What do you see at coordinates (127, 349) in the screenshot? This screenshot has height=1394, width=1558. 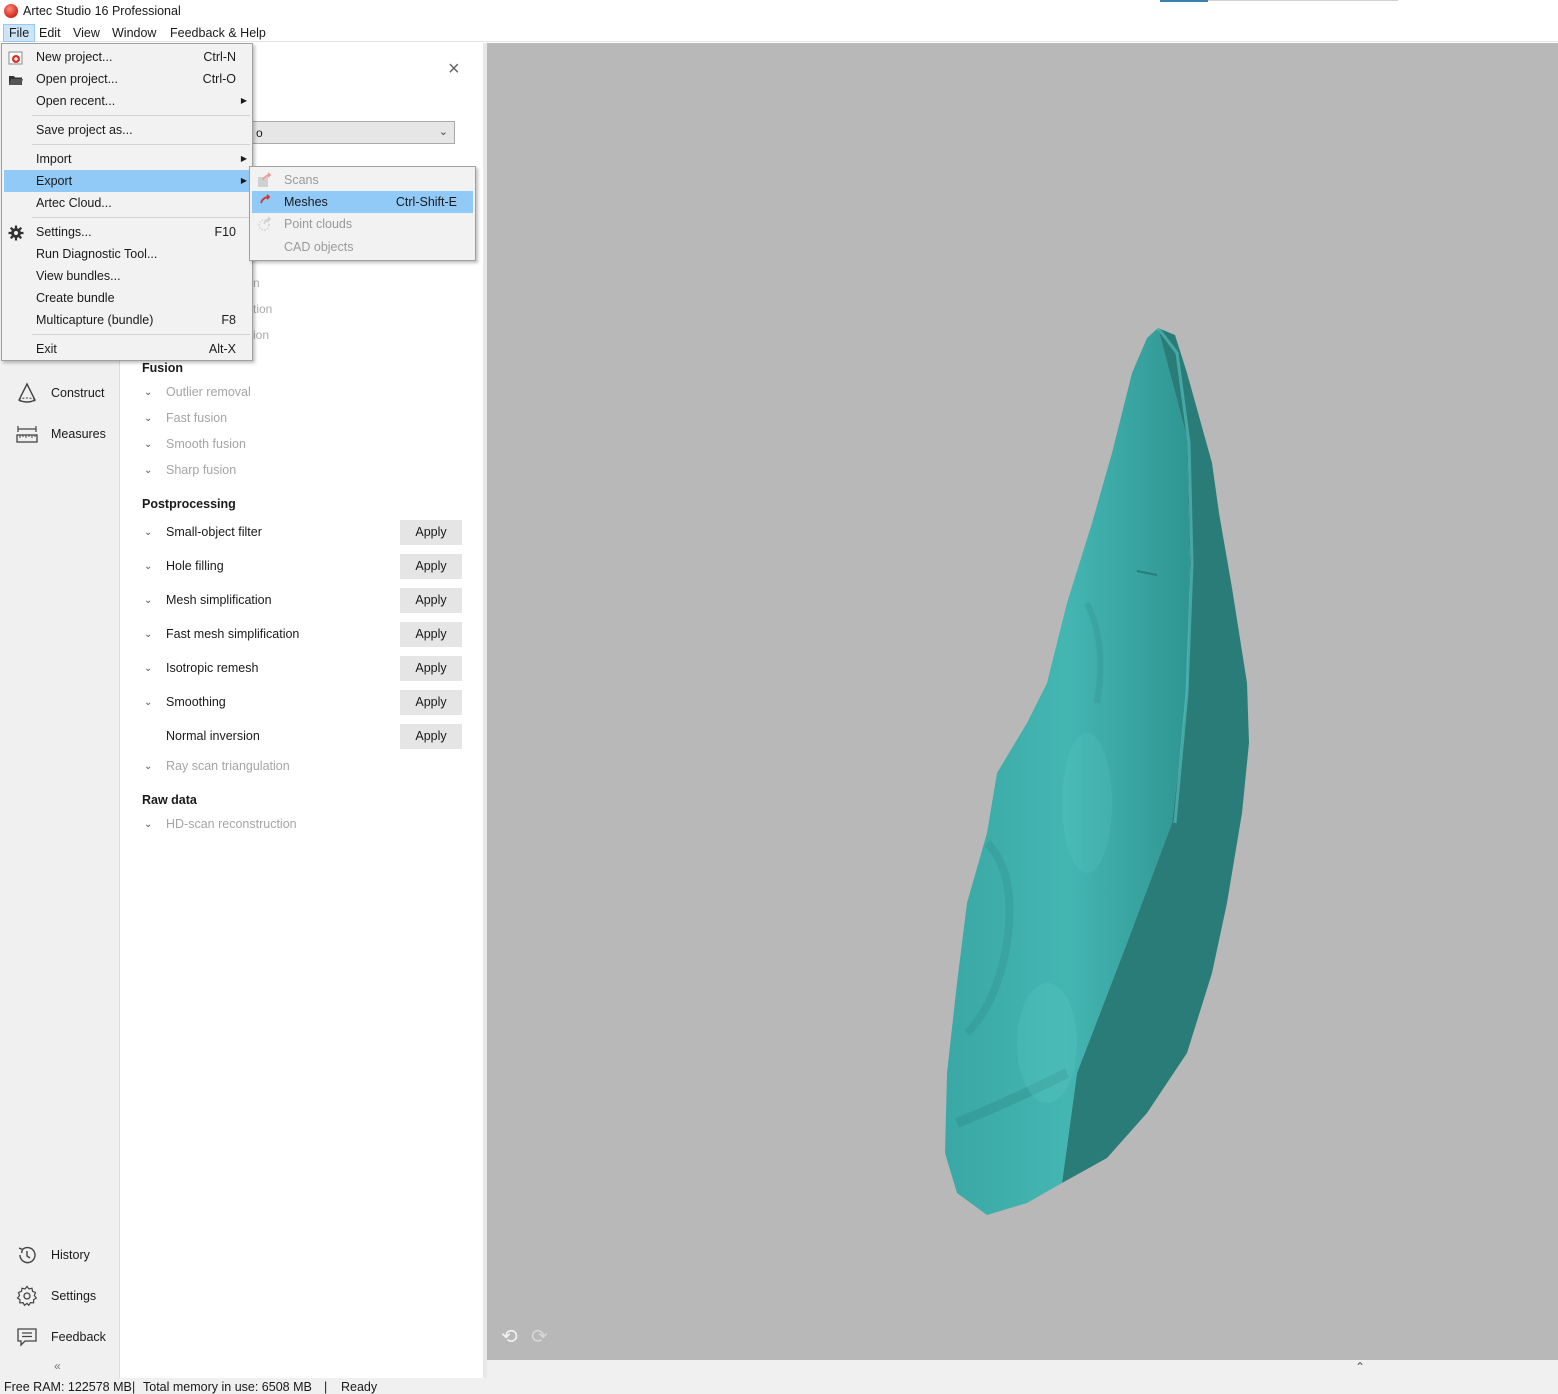 I see `menu-item-exit: Exit Alt-X` at bounding box center [127, 349].